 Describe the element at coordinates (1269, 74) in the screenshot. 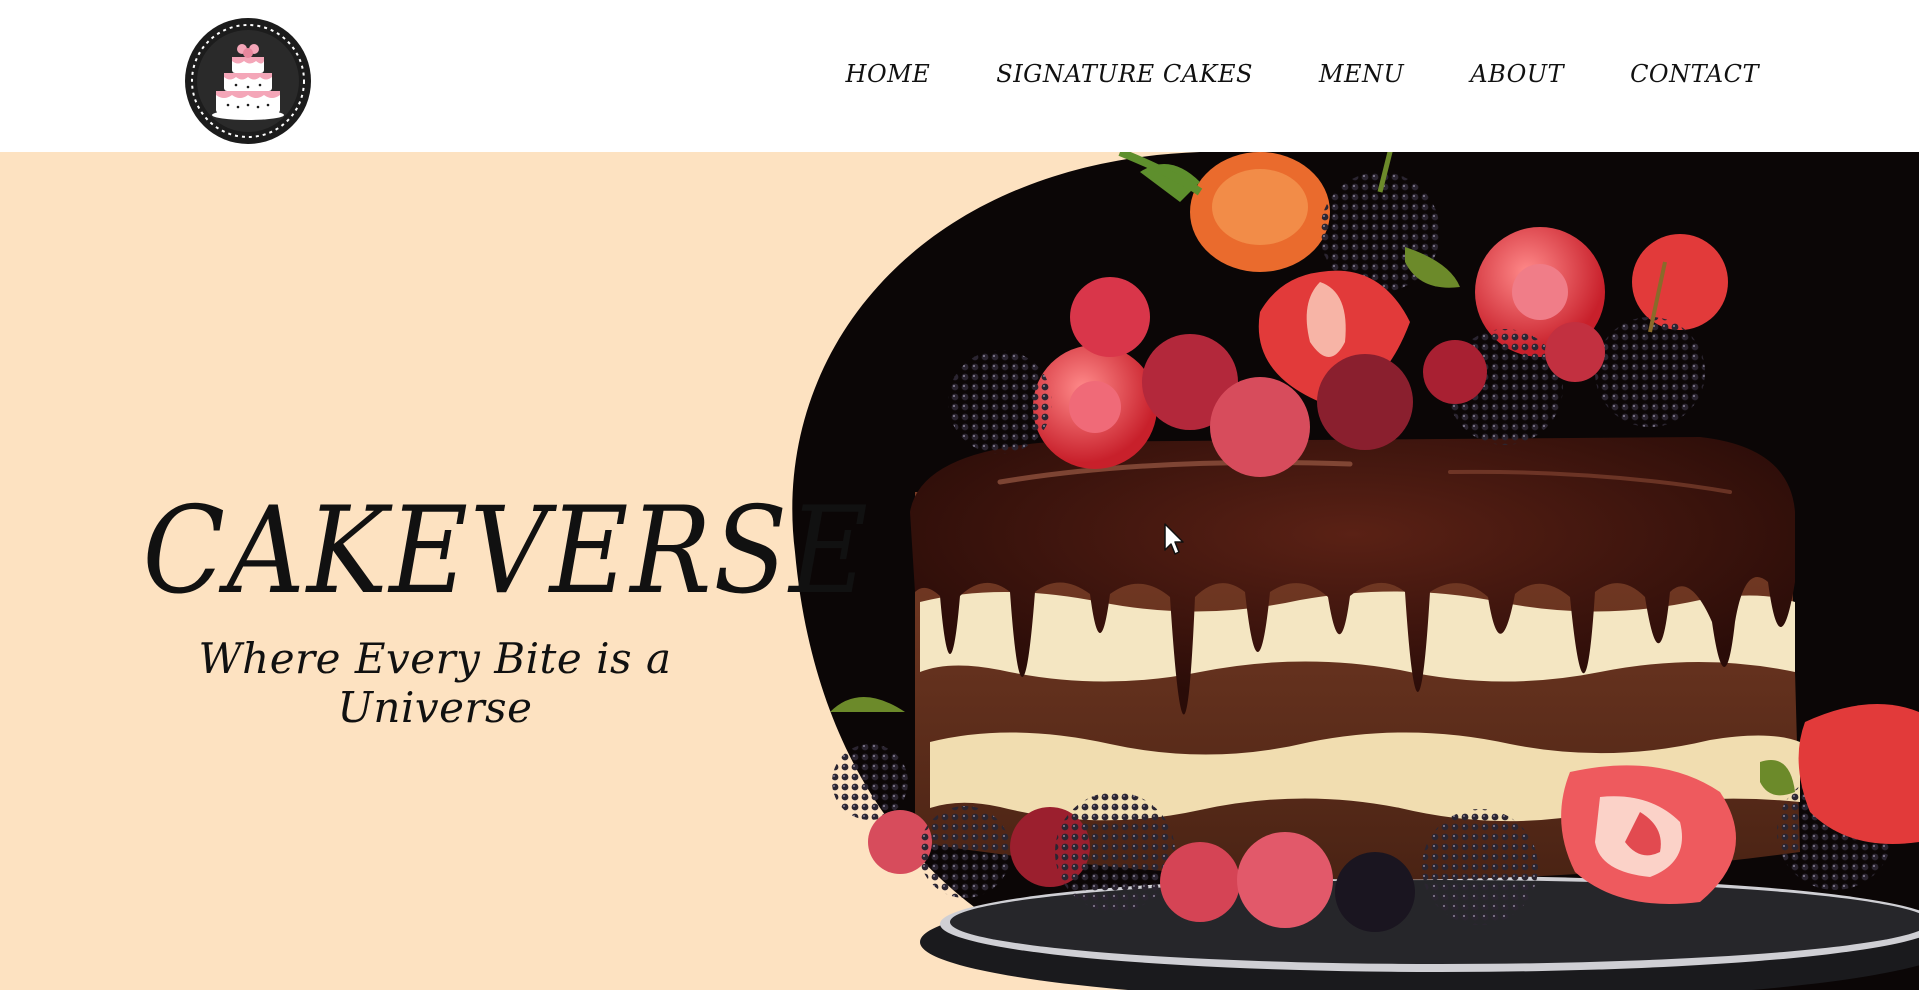

I see `main-nav: HOME SIGNATURE CAKES MENU ABOUT CONTACT` at that location.